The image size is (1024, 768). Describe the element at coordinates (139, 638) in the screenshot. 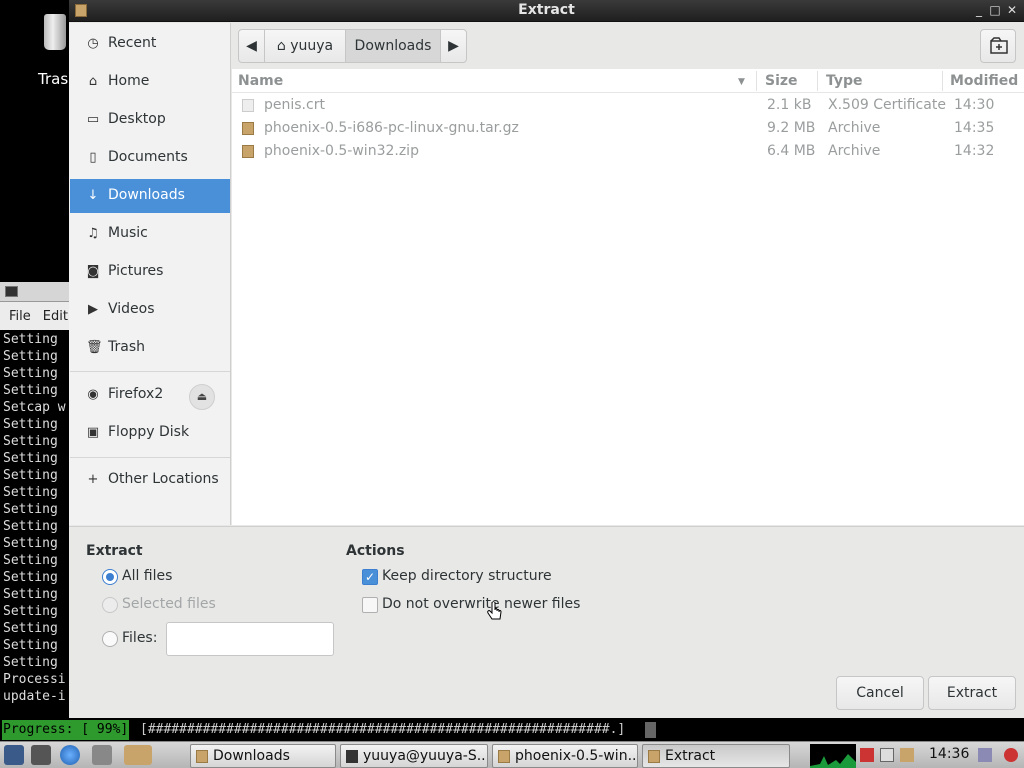

I see `files-label: Files:` at that location.